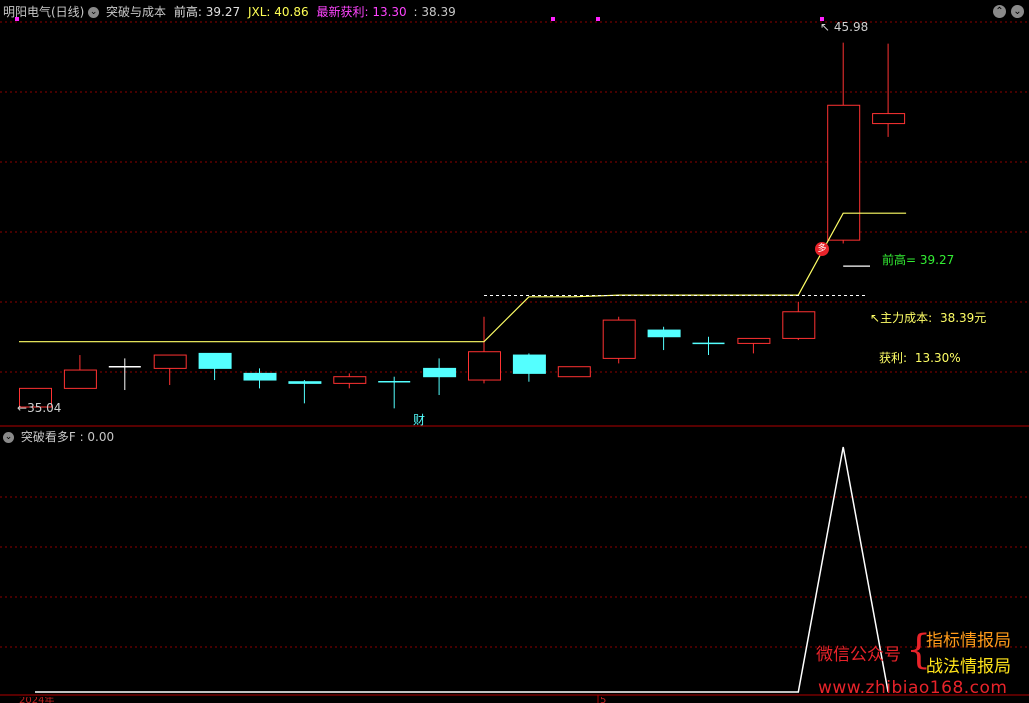 The height and width of the screenshot is (703, 1029). What do you see at coordinates (43, 12) in the screenshot?
I see `stock-name: 明阳电气(日线)` at bounding box center [43, 12].